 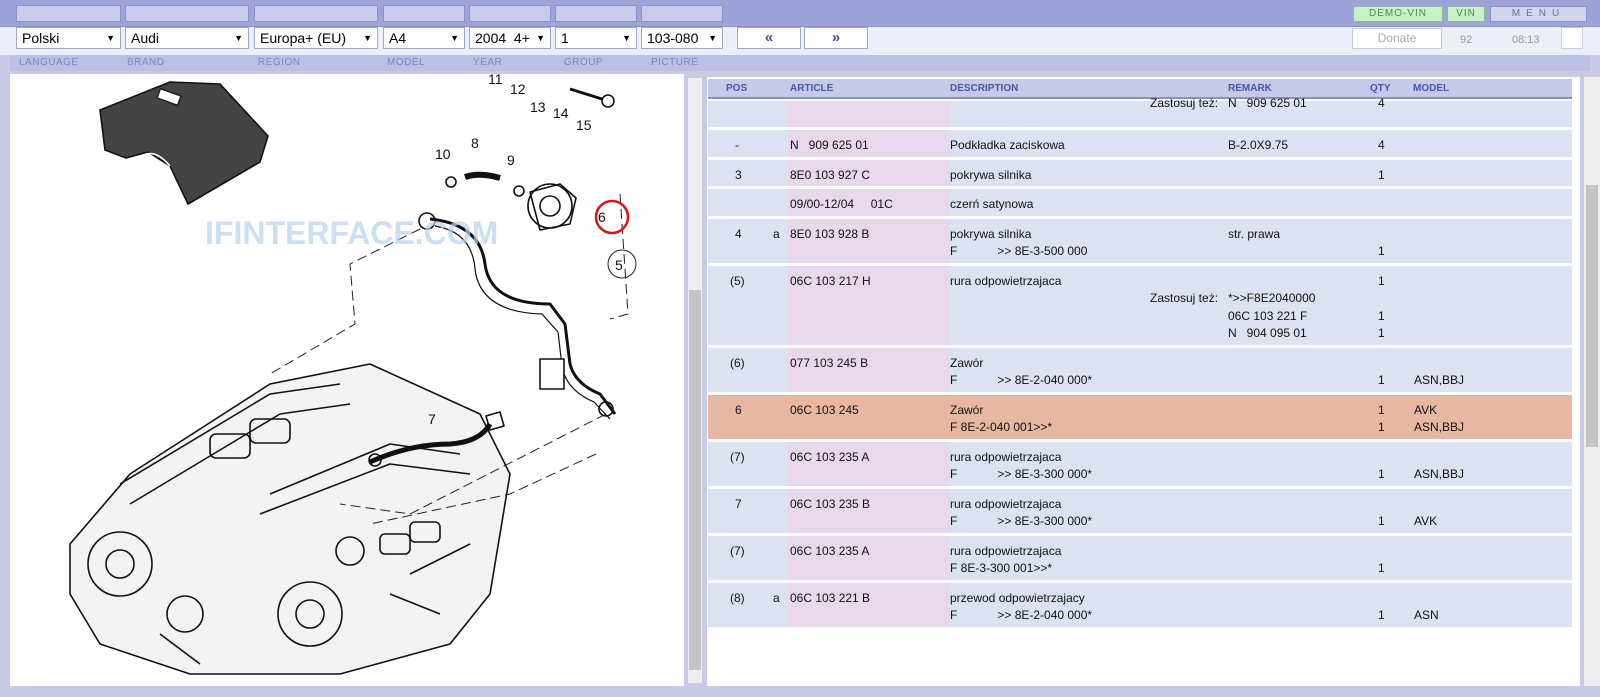 I want to click on breadcrumb-group, so click(x=596, y=13).